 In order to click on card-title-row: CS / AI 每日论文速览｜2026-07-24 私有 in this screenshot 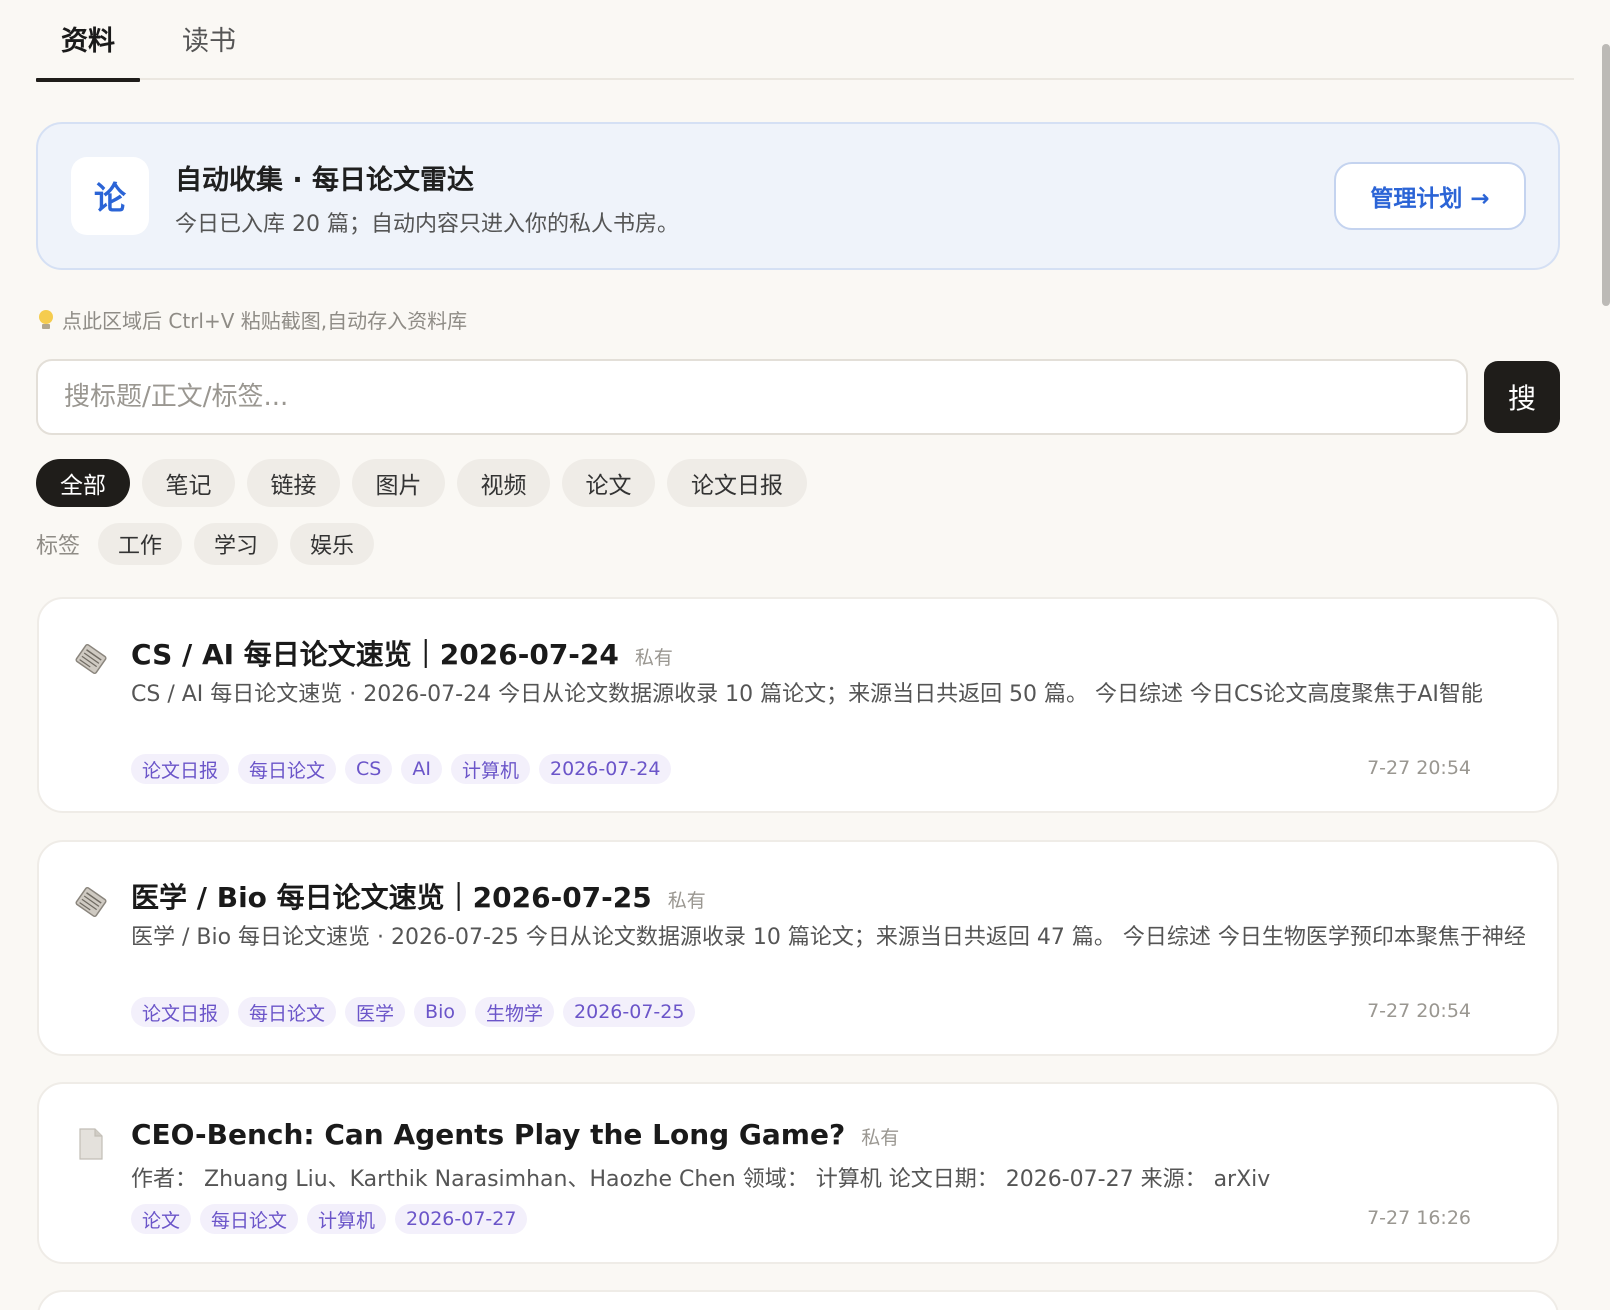, I will do `click(402, 653)`.